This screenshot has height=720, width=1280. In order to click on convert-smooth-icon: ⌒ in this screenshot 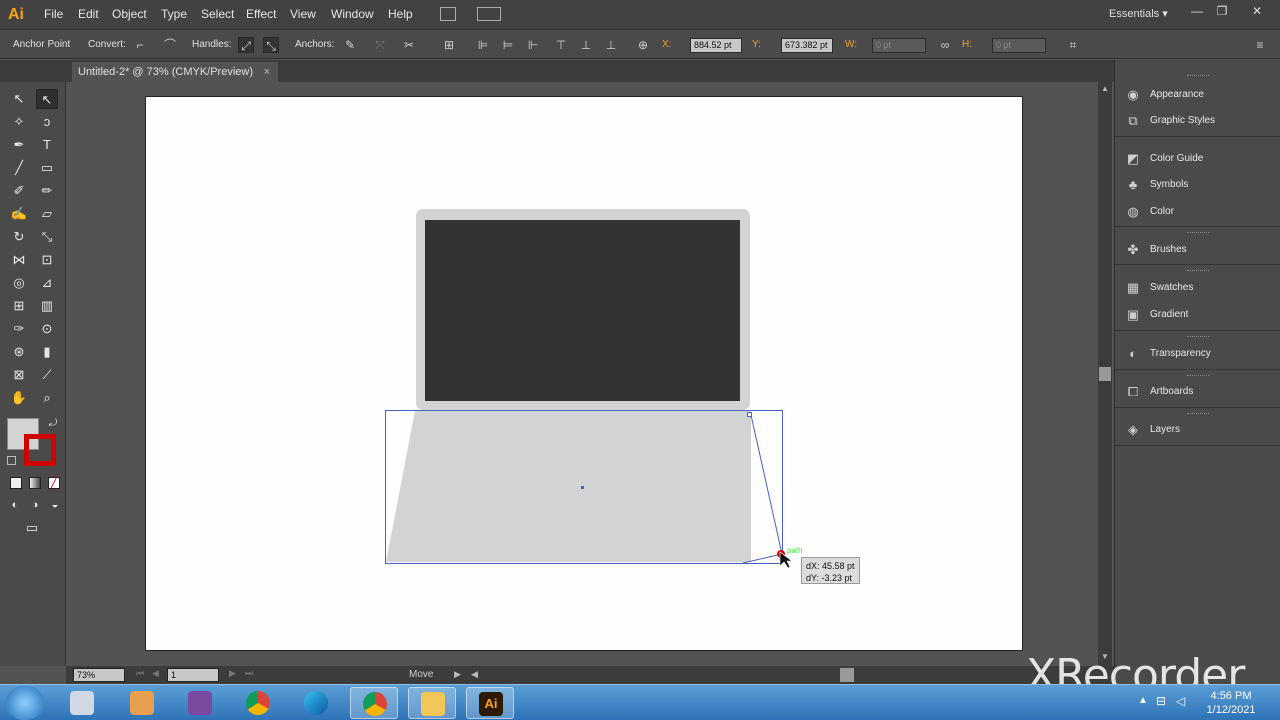, I will do `click(170, 45)`.